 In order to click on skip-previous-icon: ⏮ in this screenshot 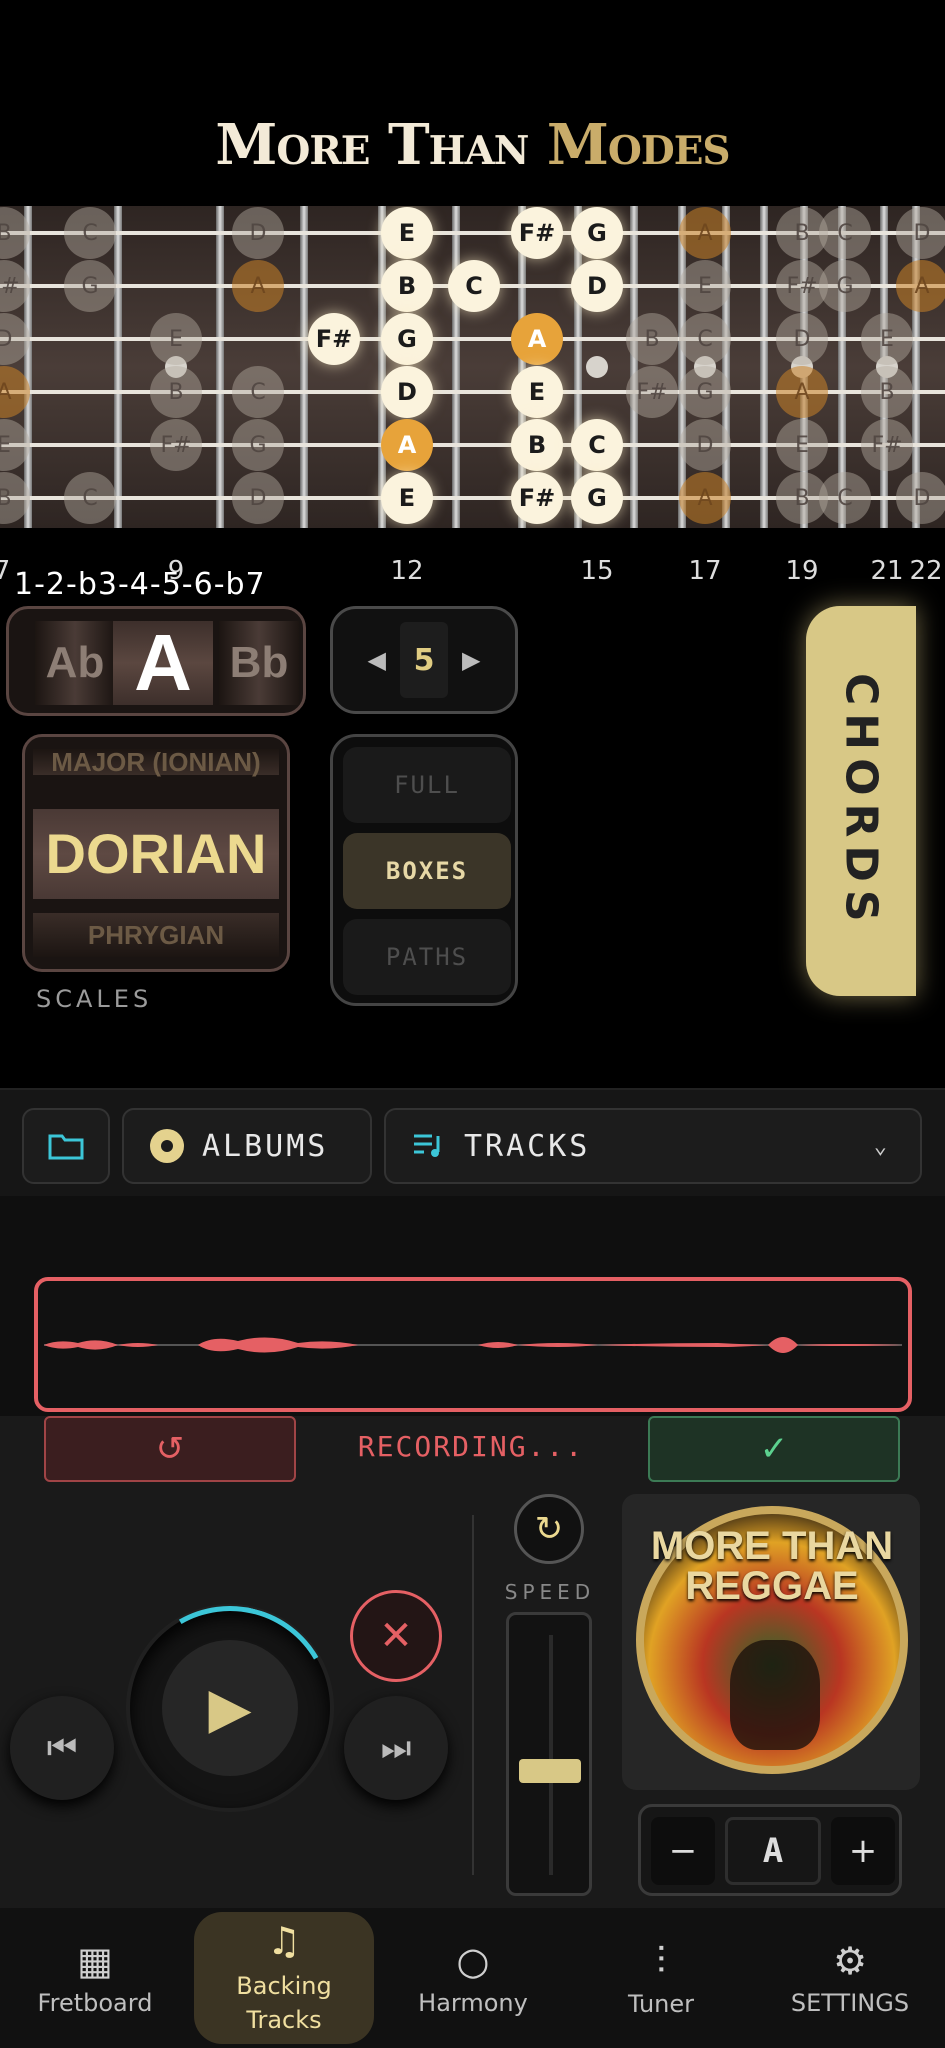, I will do `click(62, 1748)`.